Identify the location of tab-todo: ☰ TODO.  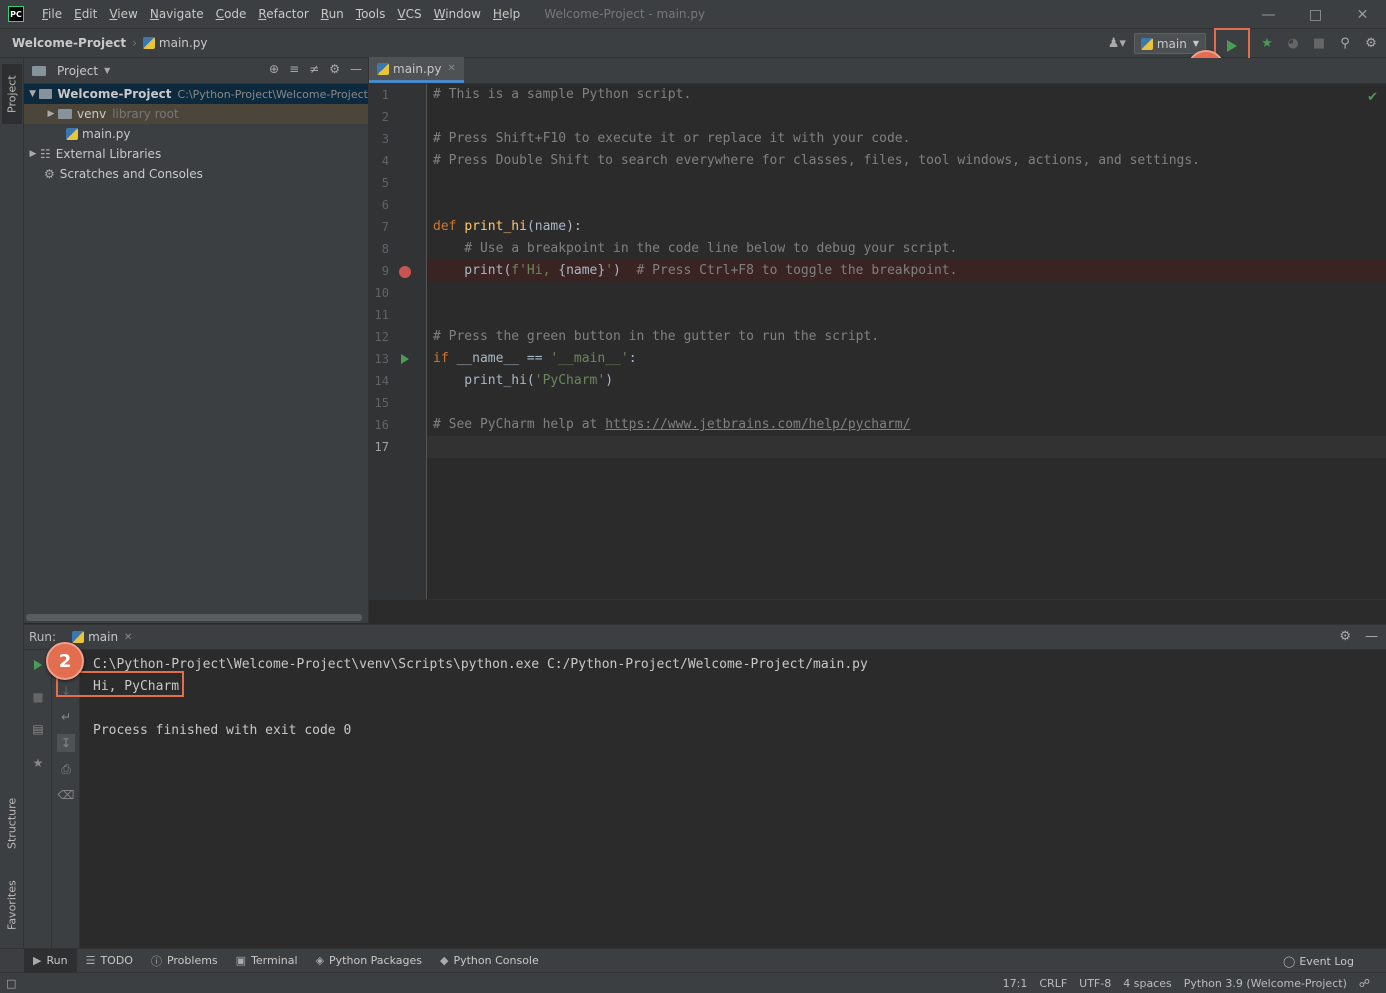
(109, 961).